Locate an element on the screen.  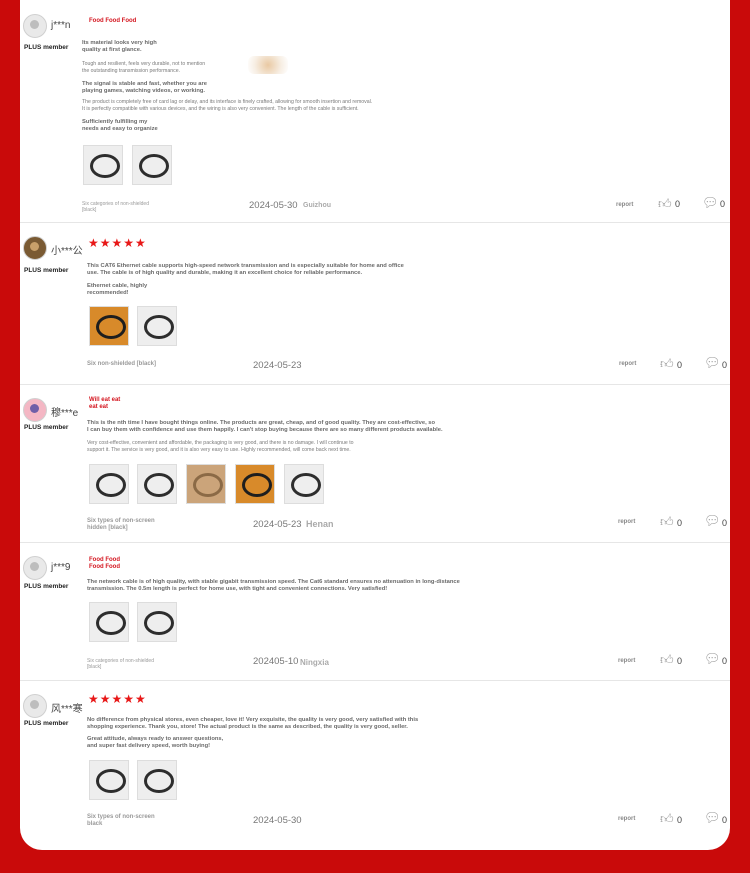
user-tag: Food Food Food is located at coordinates (113, 21).